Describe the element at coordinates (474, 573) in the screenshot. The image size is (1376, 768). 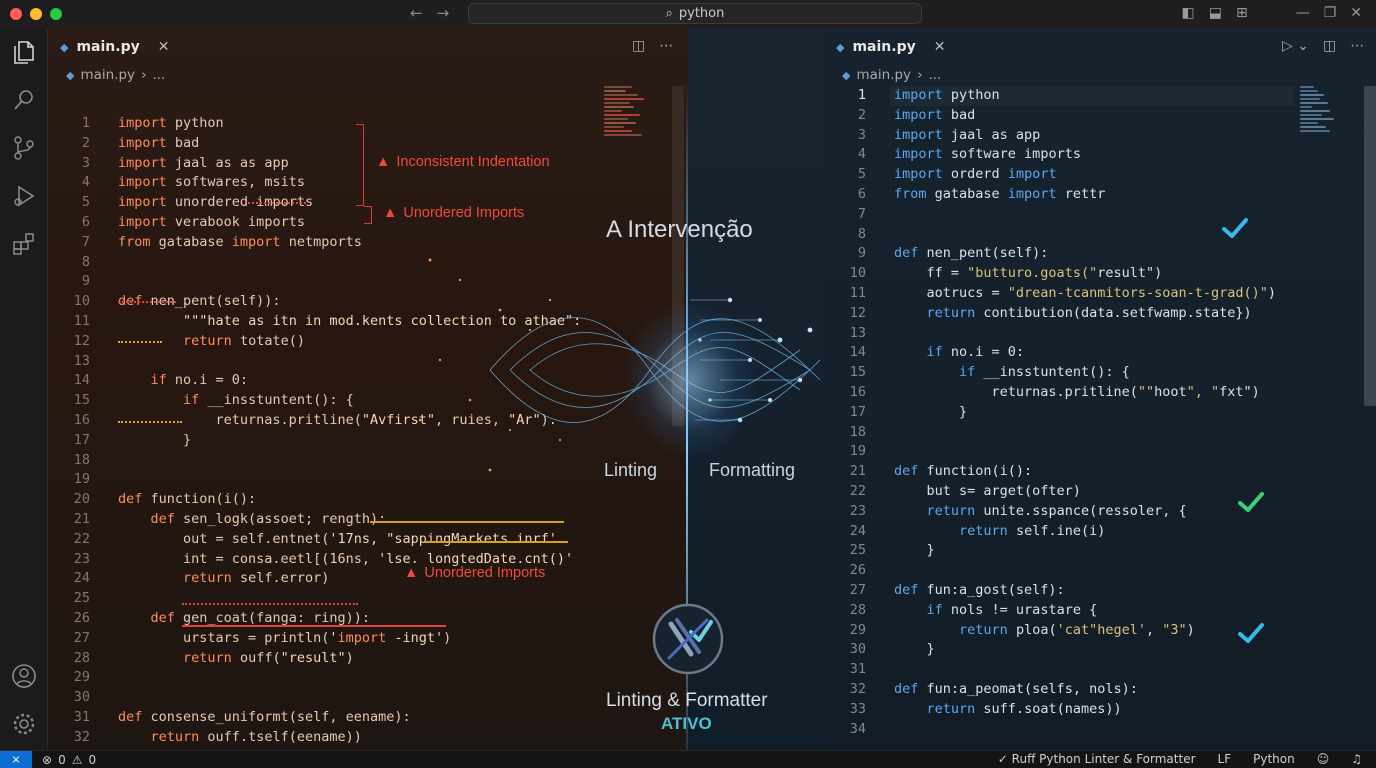
I see `warning-unordered-imports-2: ▲ Unordered Imports` at that location.